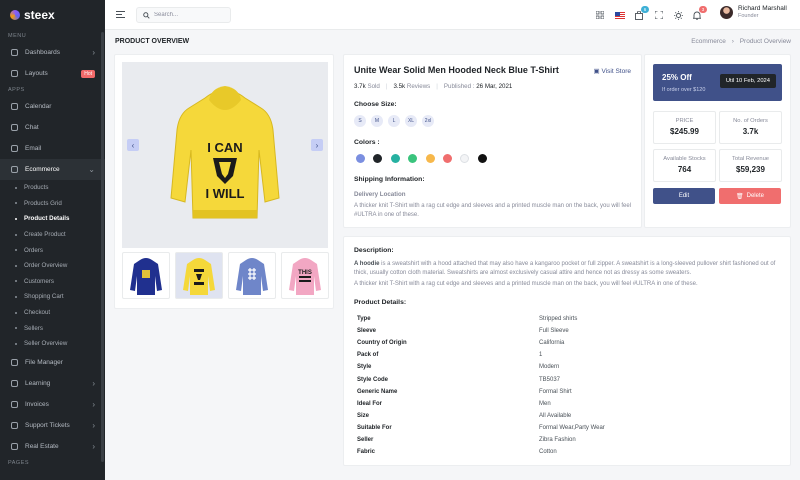 Image resolution: width=800 pixels, height=480 pixels. What do you see at coordinates (52, 15) in the screenshot?
I see `brand: steex` at bounding box center [52, 15].